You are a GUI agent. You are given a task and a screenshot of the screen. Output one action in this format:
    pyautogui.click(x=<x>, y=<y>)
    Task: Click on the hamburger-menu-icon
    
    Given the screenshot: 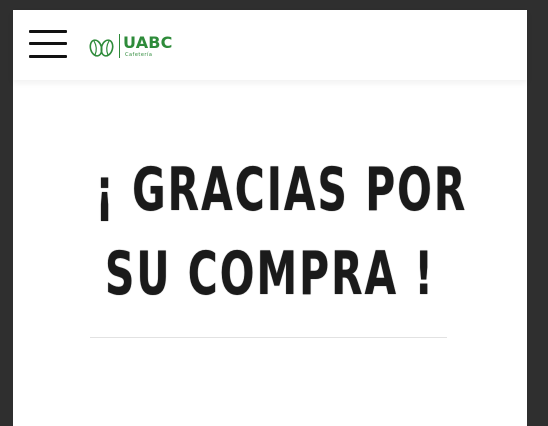 What is the action you would take?
    pyautogui.click(x=48, y=44)
    